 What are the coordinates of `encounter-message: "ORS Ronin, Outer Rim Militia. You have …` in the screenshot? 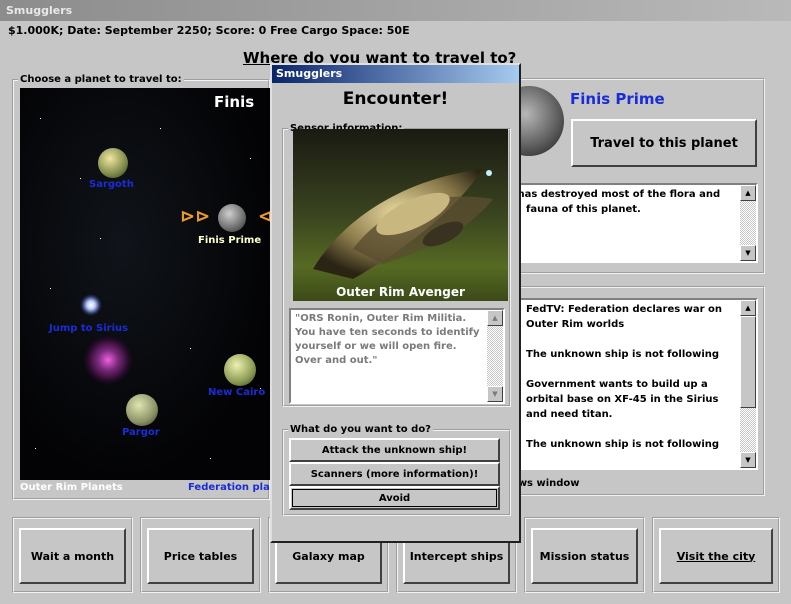 It's located at (387, 339).